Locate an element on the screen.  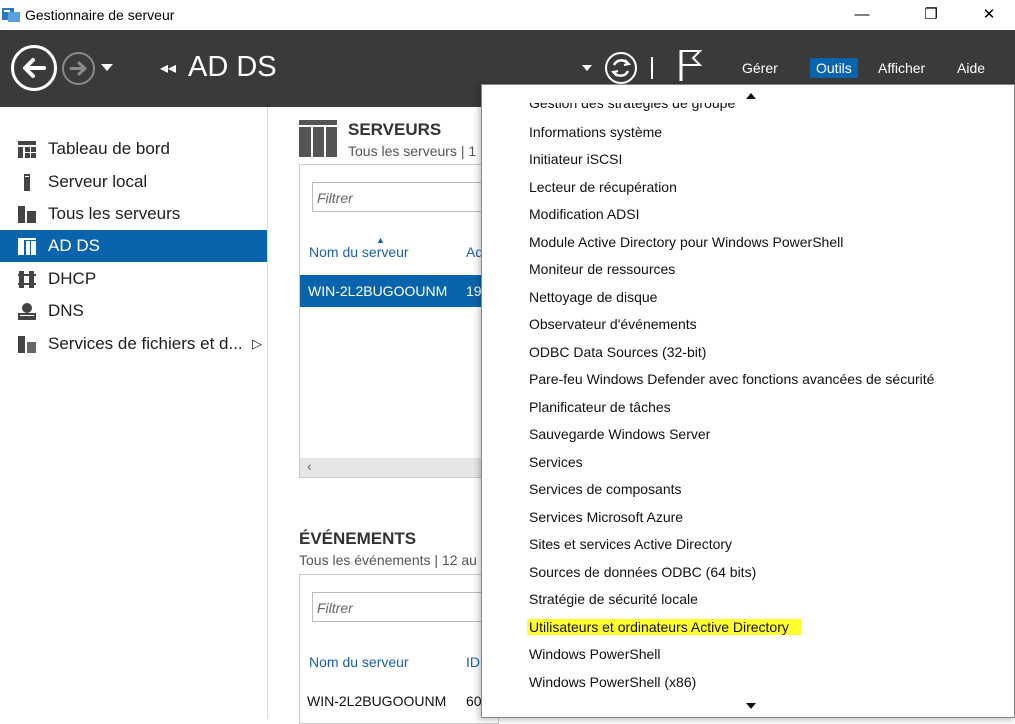
menu-item-resource-monitor: Moniteur de ressources is located at coordinates (602, 269).